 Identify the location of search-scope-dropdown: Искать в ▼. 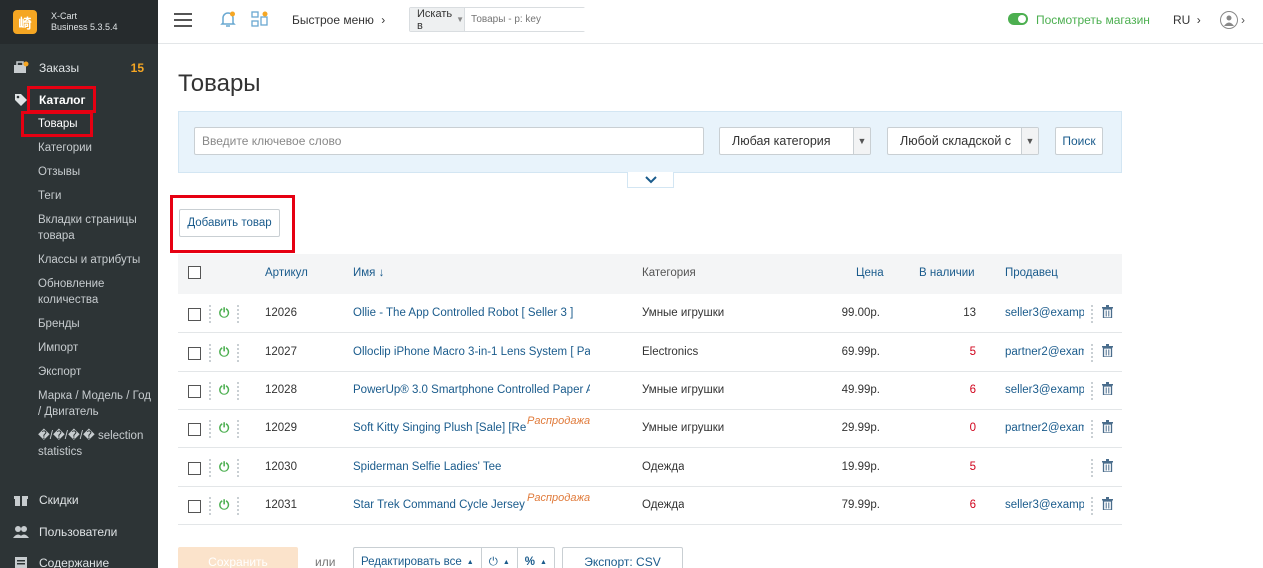
(438, 19).